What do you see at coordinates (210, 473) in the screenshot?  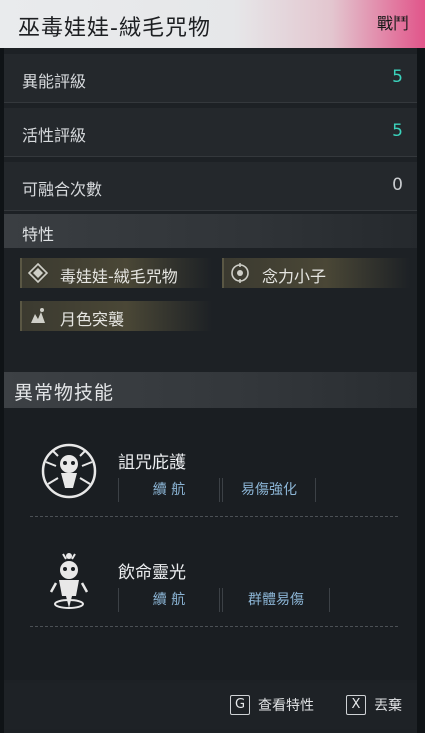 I see `skill-item: 詛咒庇護 續 航 易傷強化` at bounding box center [210, 473].